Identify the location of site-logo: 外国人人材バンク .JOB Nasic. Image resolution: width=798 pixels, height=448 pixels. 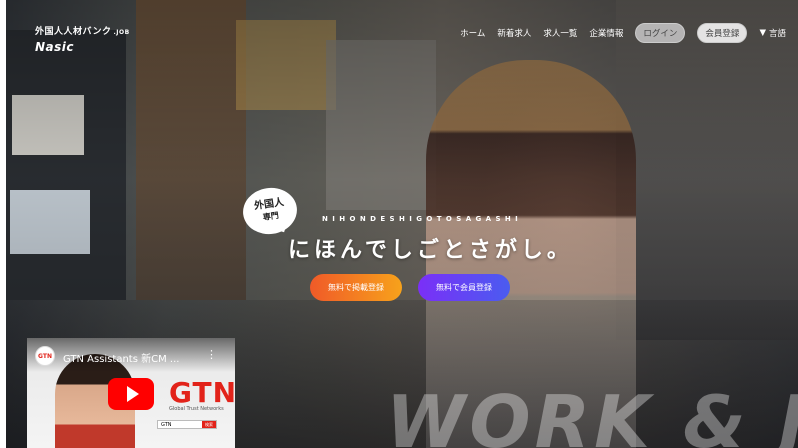
(82, 39).